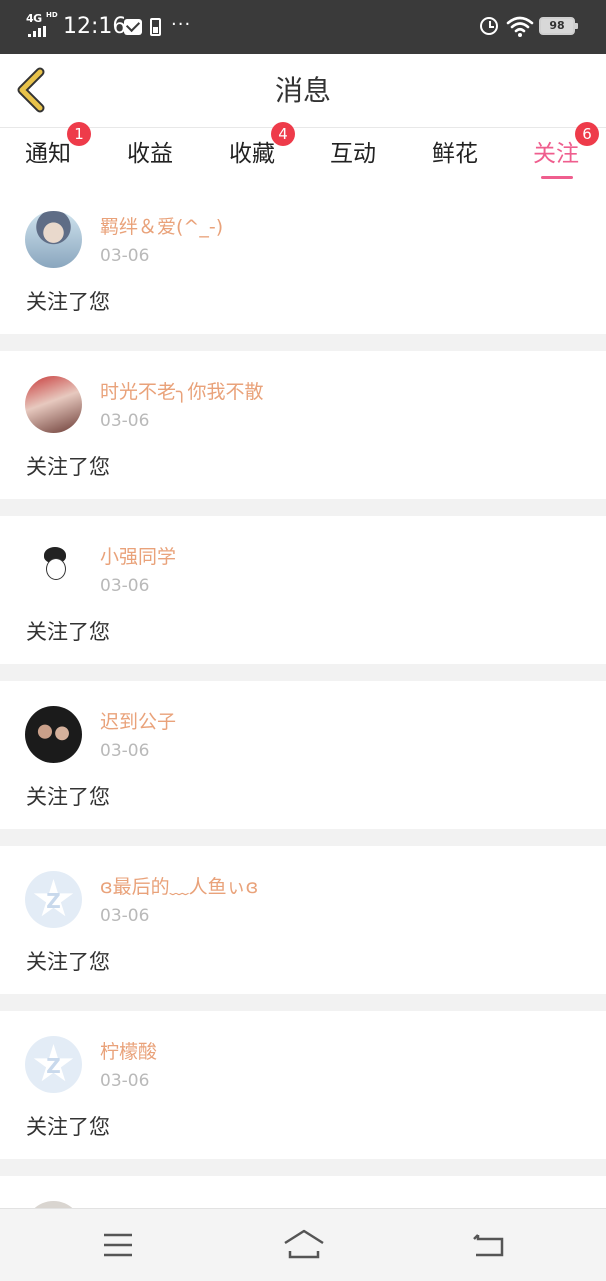  What do you see at coordinates (488, 1245) in the screenshot?
I see `back-icon` at bounding box center [488, 1245].